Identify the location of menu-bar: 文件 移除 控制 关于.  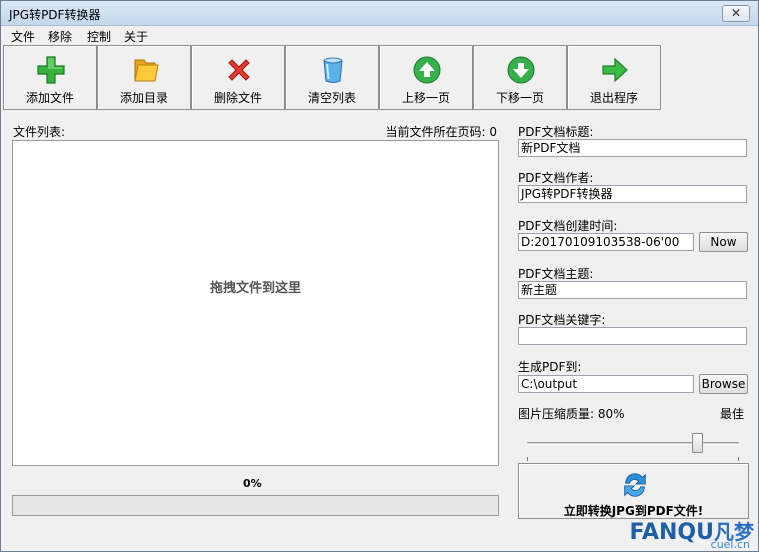
(379, 35).